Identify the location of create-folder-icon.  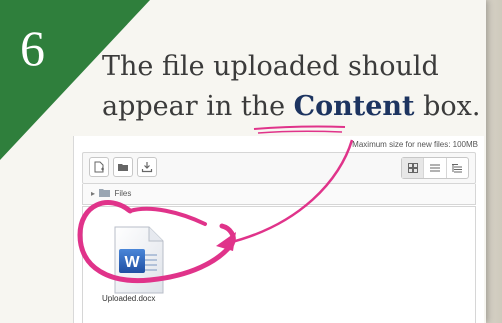
(123, 167).